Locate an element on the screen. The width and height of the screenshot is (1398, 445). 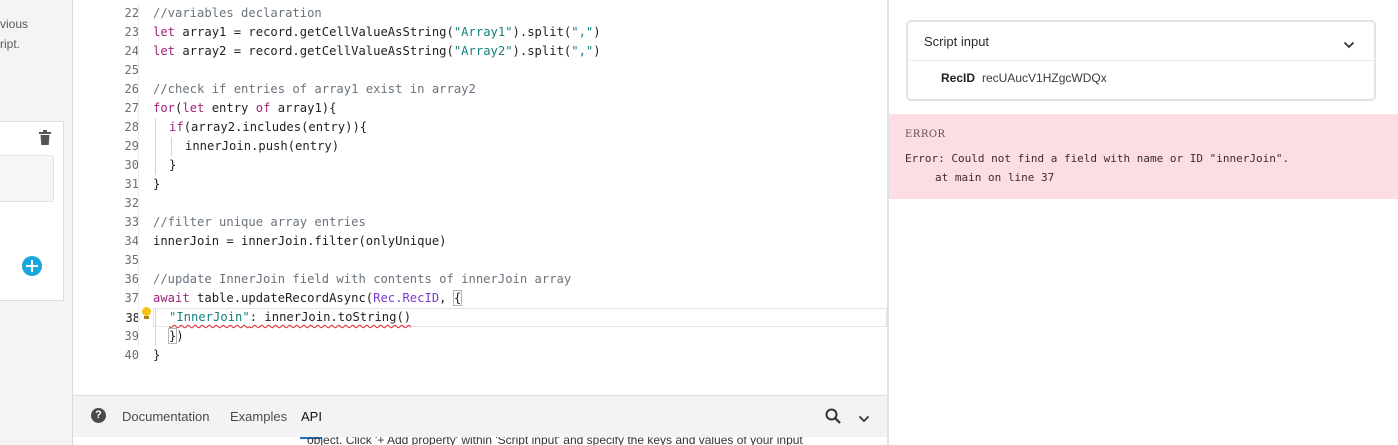
line-number: 29 is located at coordinates (131, 146).